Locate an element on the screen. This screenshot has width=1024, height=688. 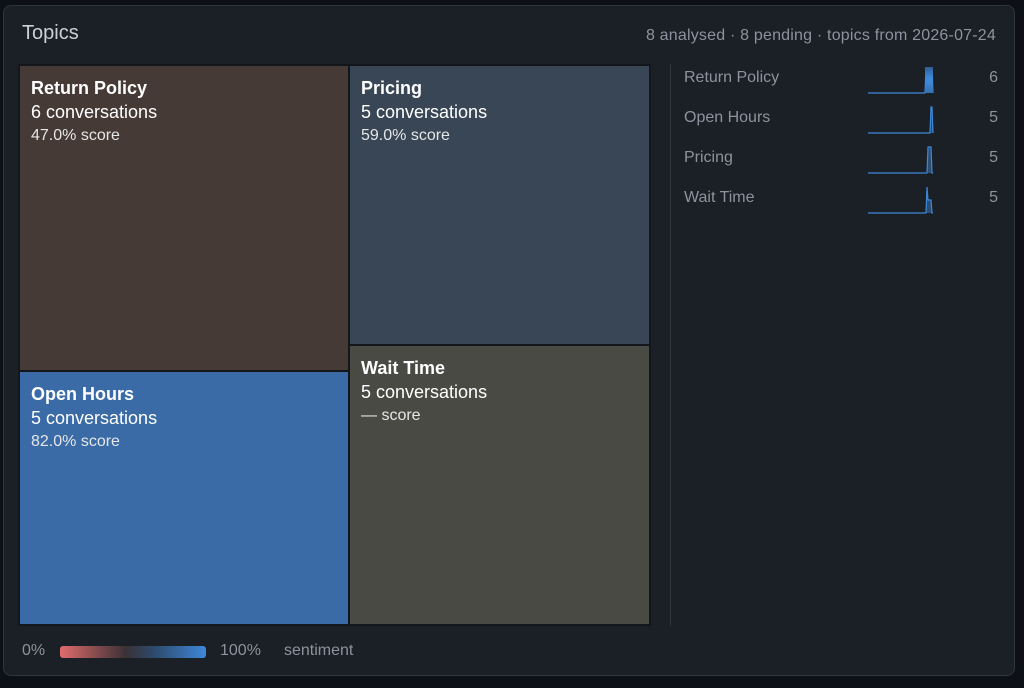
tile-name: Pricing is located at coordinates (392, 88).